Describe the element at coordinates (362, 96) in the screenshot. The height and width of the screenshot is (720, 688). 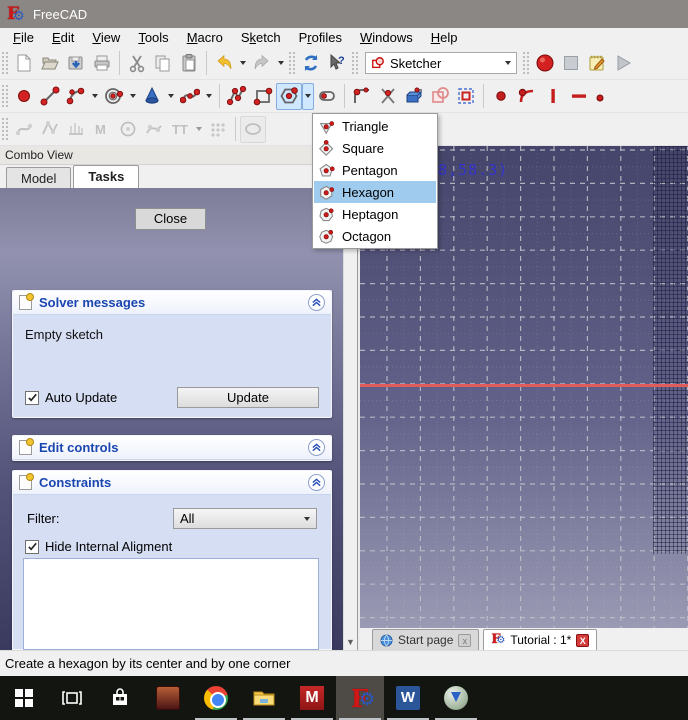
I see `fillet-button` at that location.